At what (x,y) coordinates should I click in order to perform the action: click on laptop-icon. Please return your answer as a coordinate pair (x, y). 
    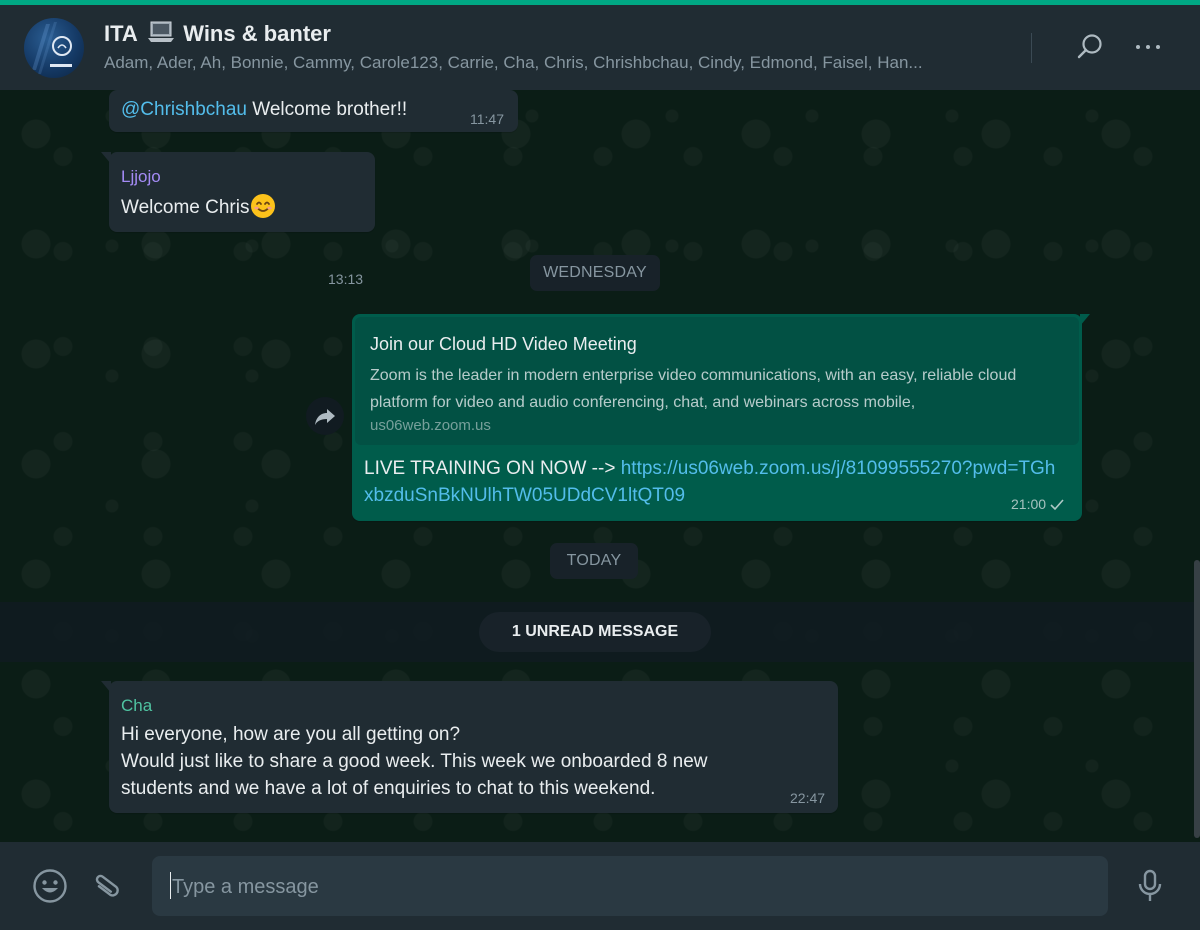
    Looking at the image, I should click on (161, 35).